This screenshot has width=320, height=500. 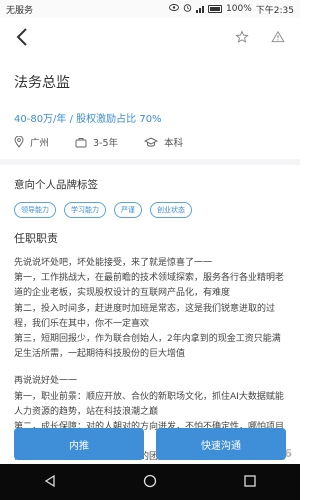 What do you see at coordinates (128, 210) in the screenshot?
I see `tag-rigorous: 严谨` at bounding box center [128, 210].